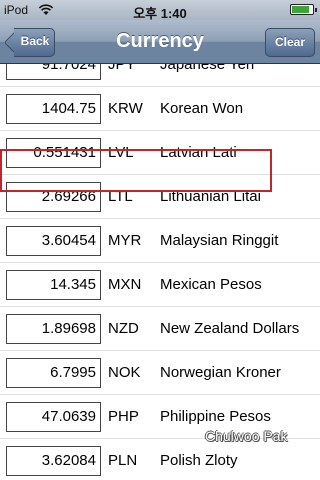 The height and width of the screenshot is (480, 320). Describe the element at coordinates (53, 373) in the screenshot. I see `amount-field: 6.7995` at that location.